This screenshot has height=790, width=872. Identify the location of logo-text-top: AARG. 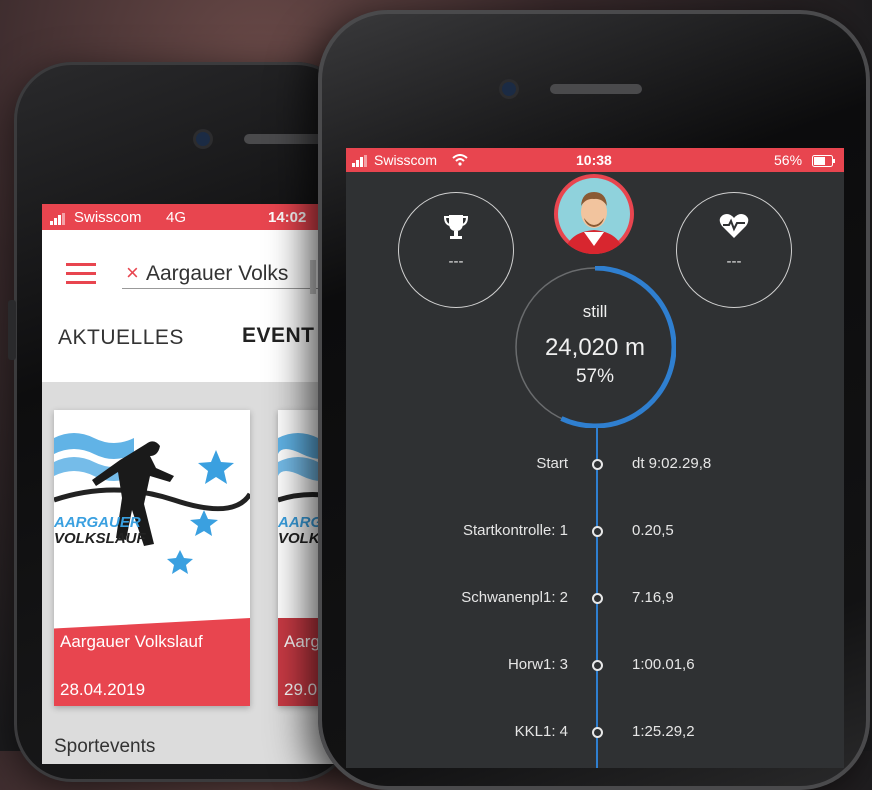
(300, 522).